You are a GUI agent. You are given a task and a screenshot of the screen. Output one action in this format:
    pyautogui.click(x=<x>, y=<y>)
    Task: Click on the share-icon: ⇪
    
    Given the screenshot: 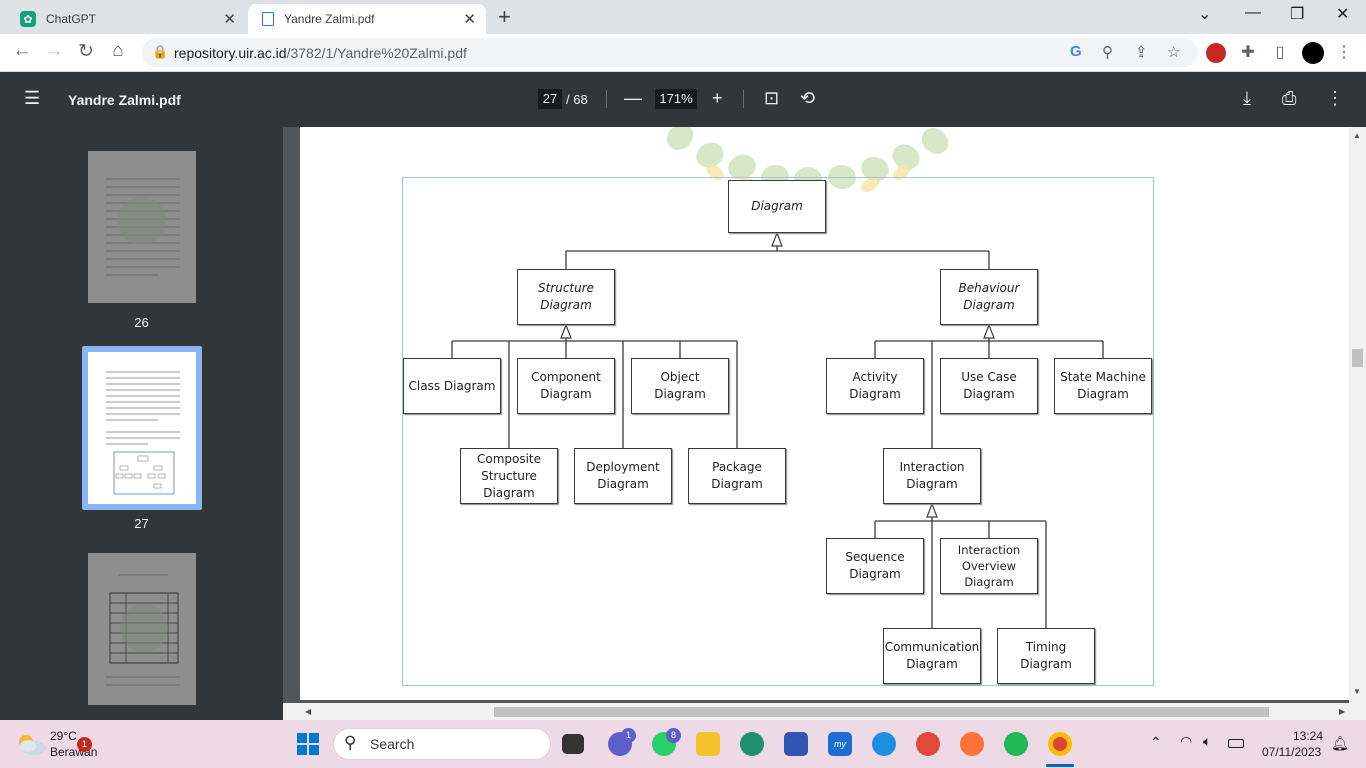 What is the action you would take?
    pyautogui.click(x=1141, y=52)
    